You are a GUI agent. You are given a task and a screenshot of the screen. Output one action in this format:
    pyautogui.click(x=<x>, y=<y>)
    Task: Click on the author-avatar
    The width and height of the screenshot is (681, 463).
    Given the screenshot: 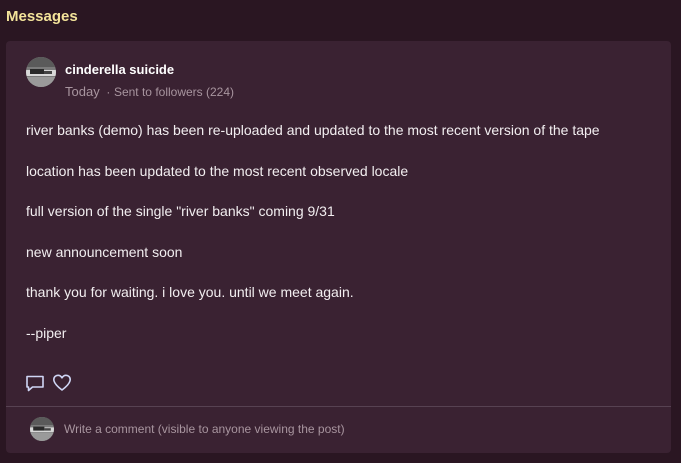 What is the action you would take?
    pyautogui.click(x=41, y=72)
    